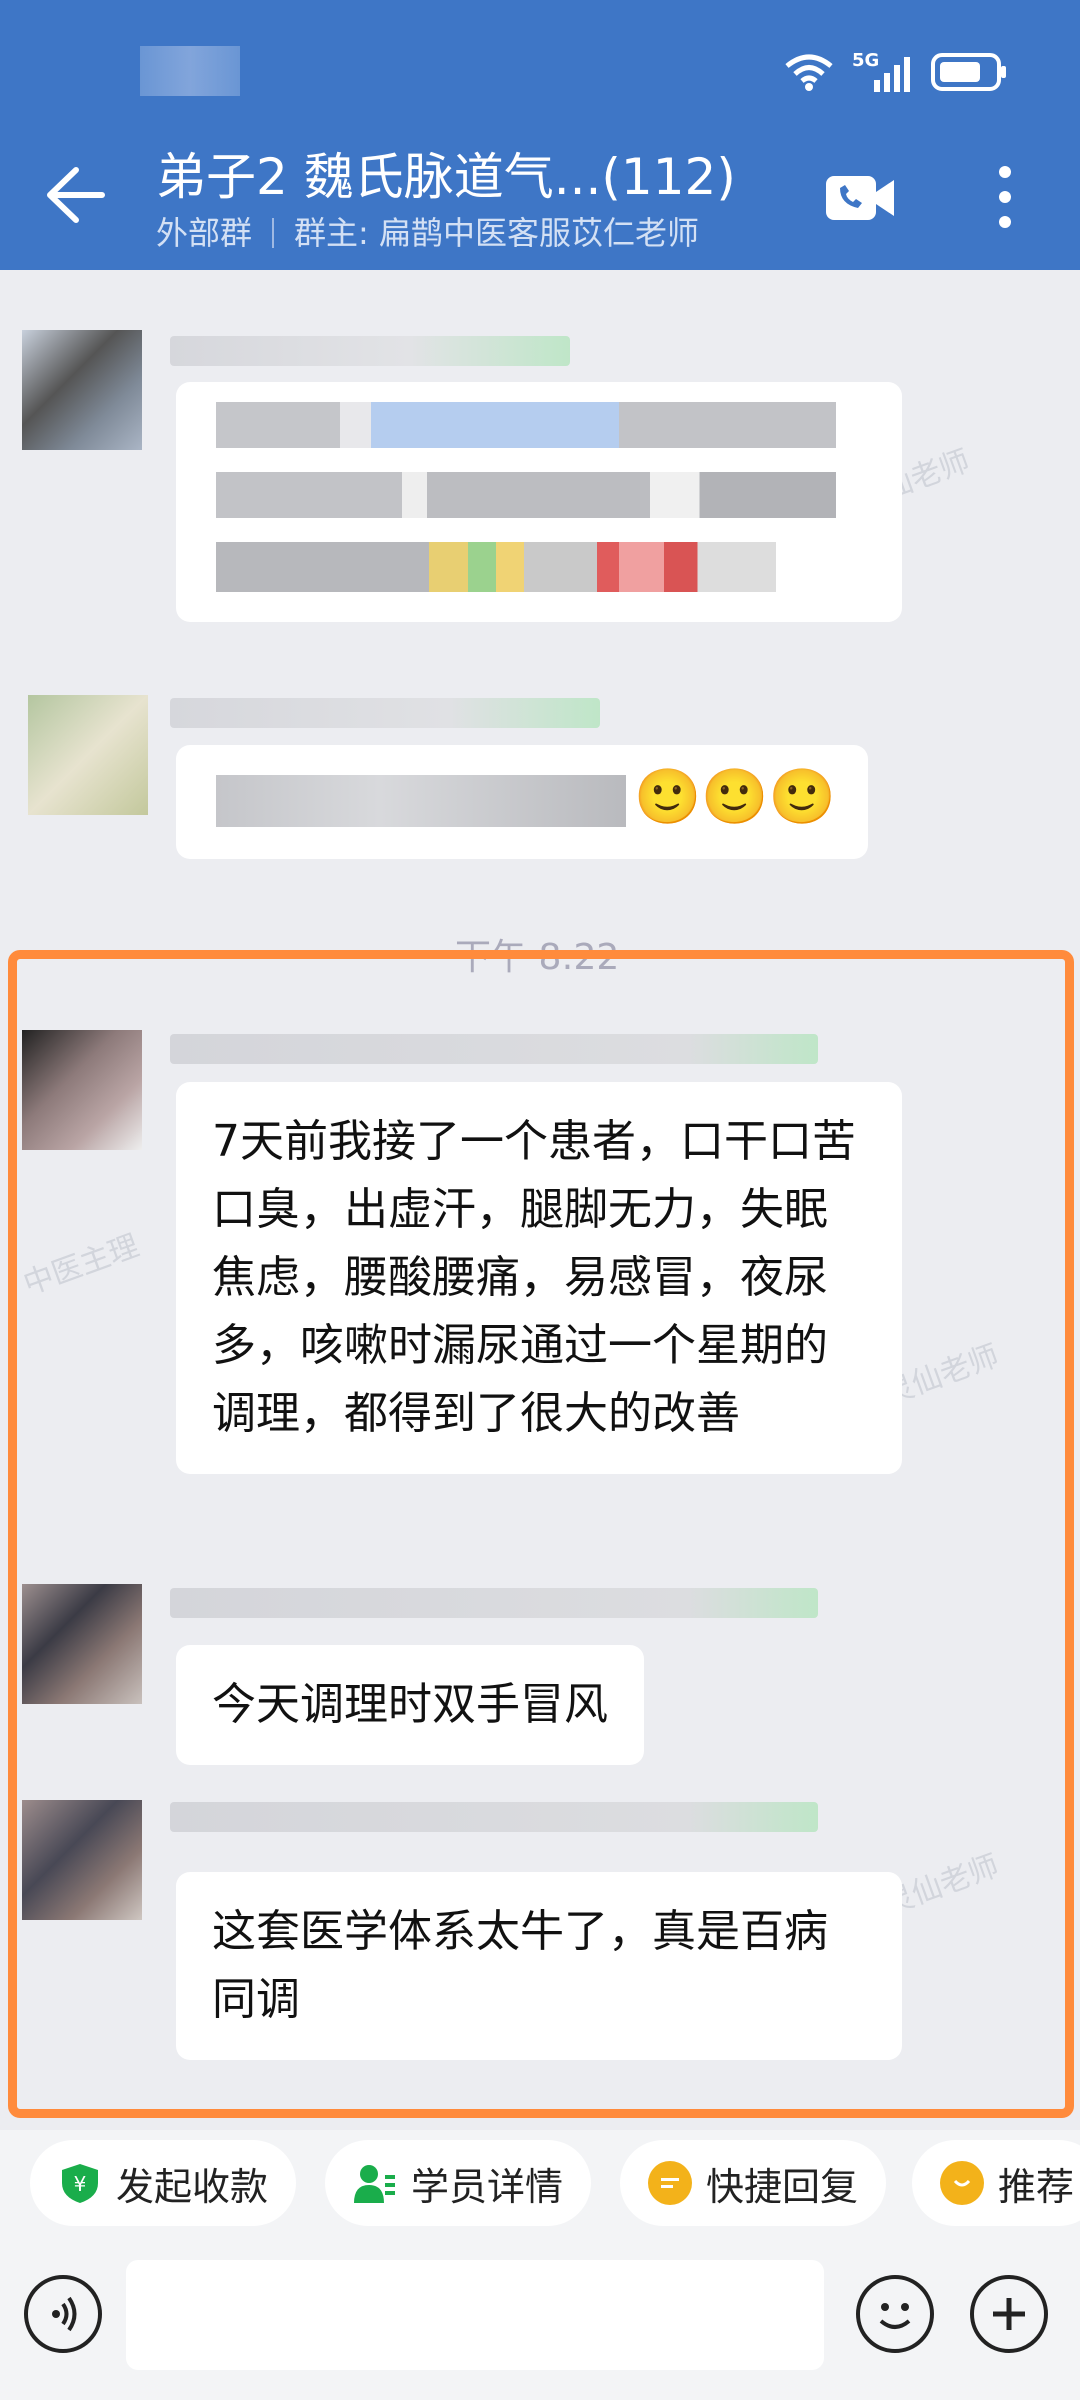 This screenshot has height=2400, width=1080. Describe the element at coordinates (782, 2186) in the screenshot. I see `chip-label: 快捷回复` at that location.